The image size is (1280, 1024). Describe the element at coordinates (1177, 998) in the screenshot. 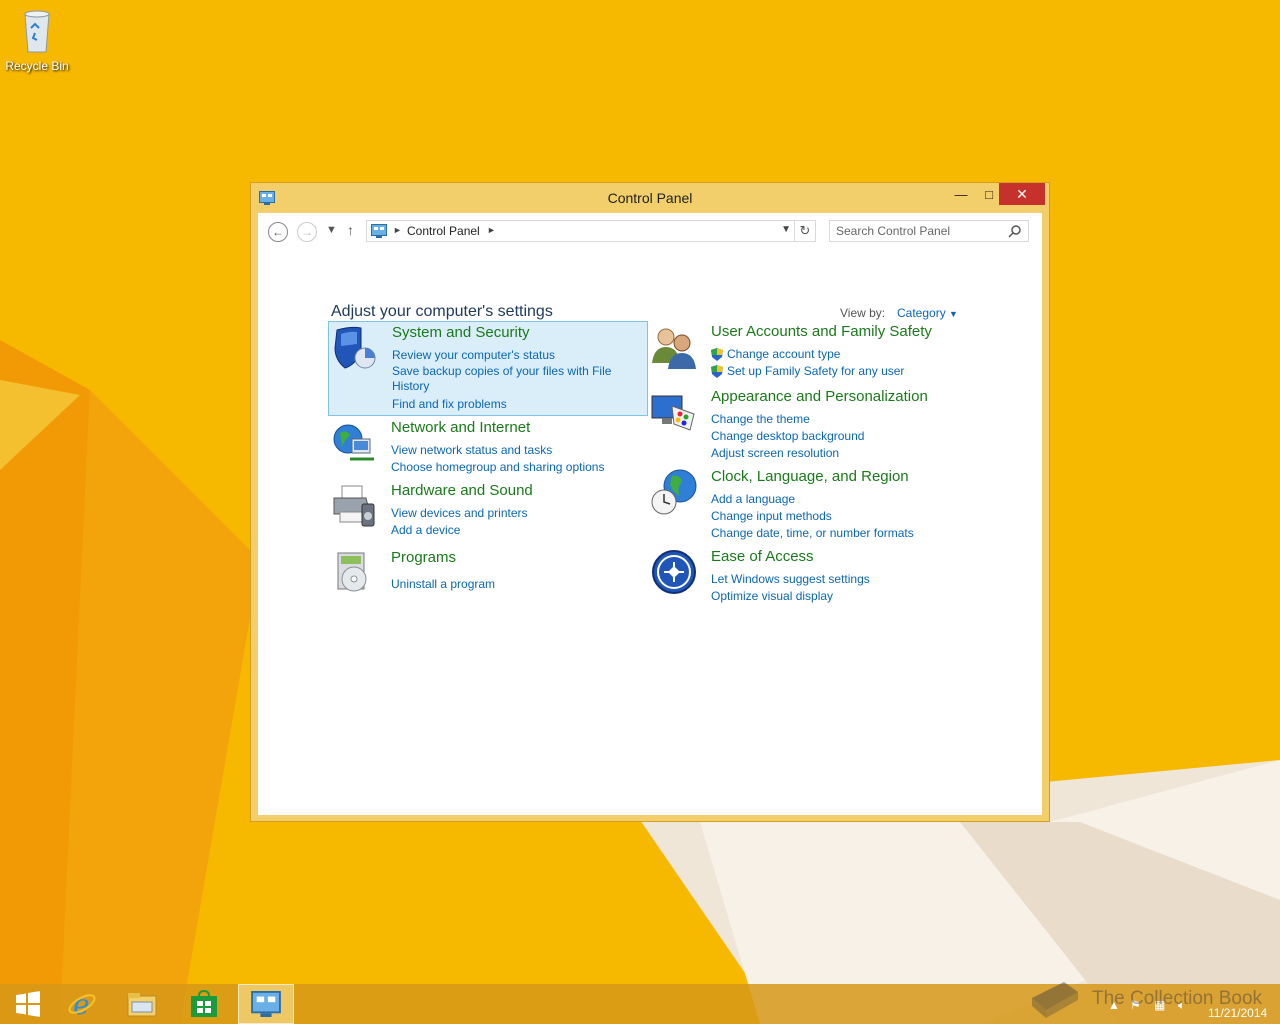

I see `watermark-text: The Collection Book` at that location.